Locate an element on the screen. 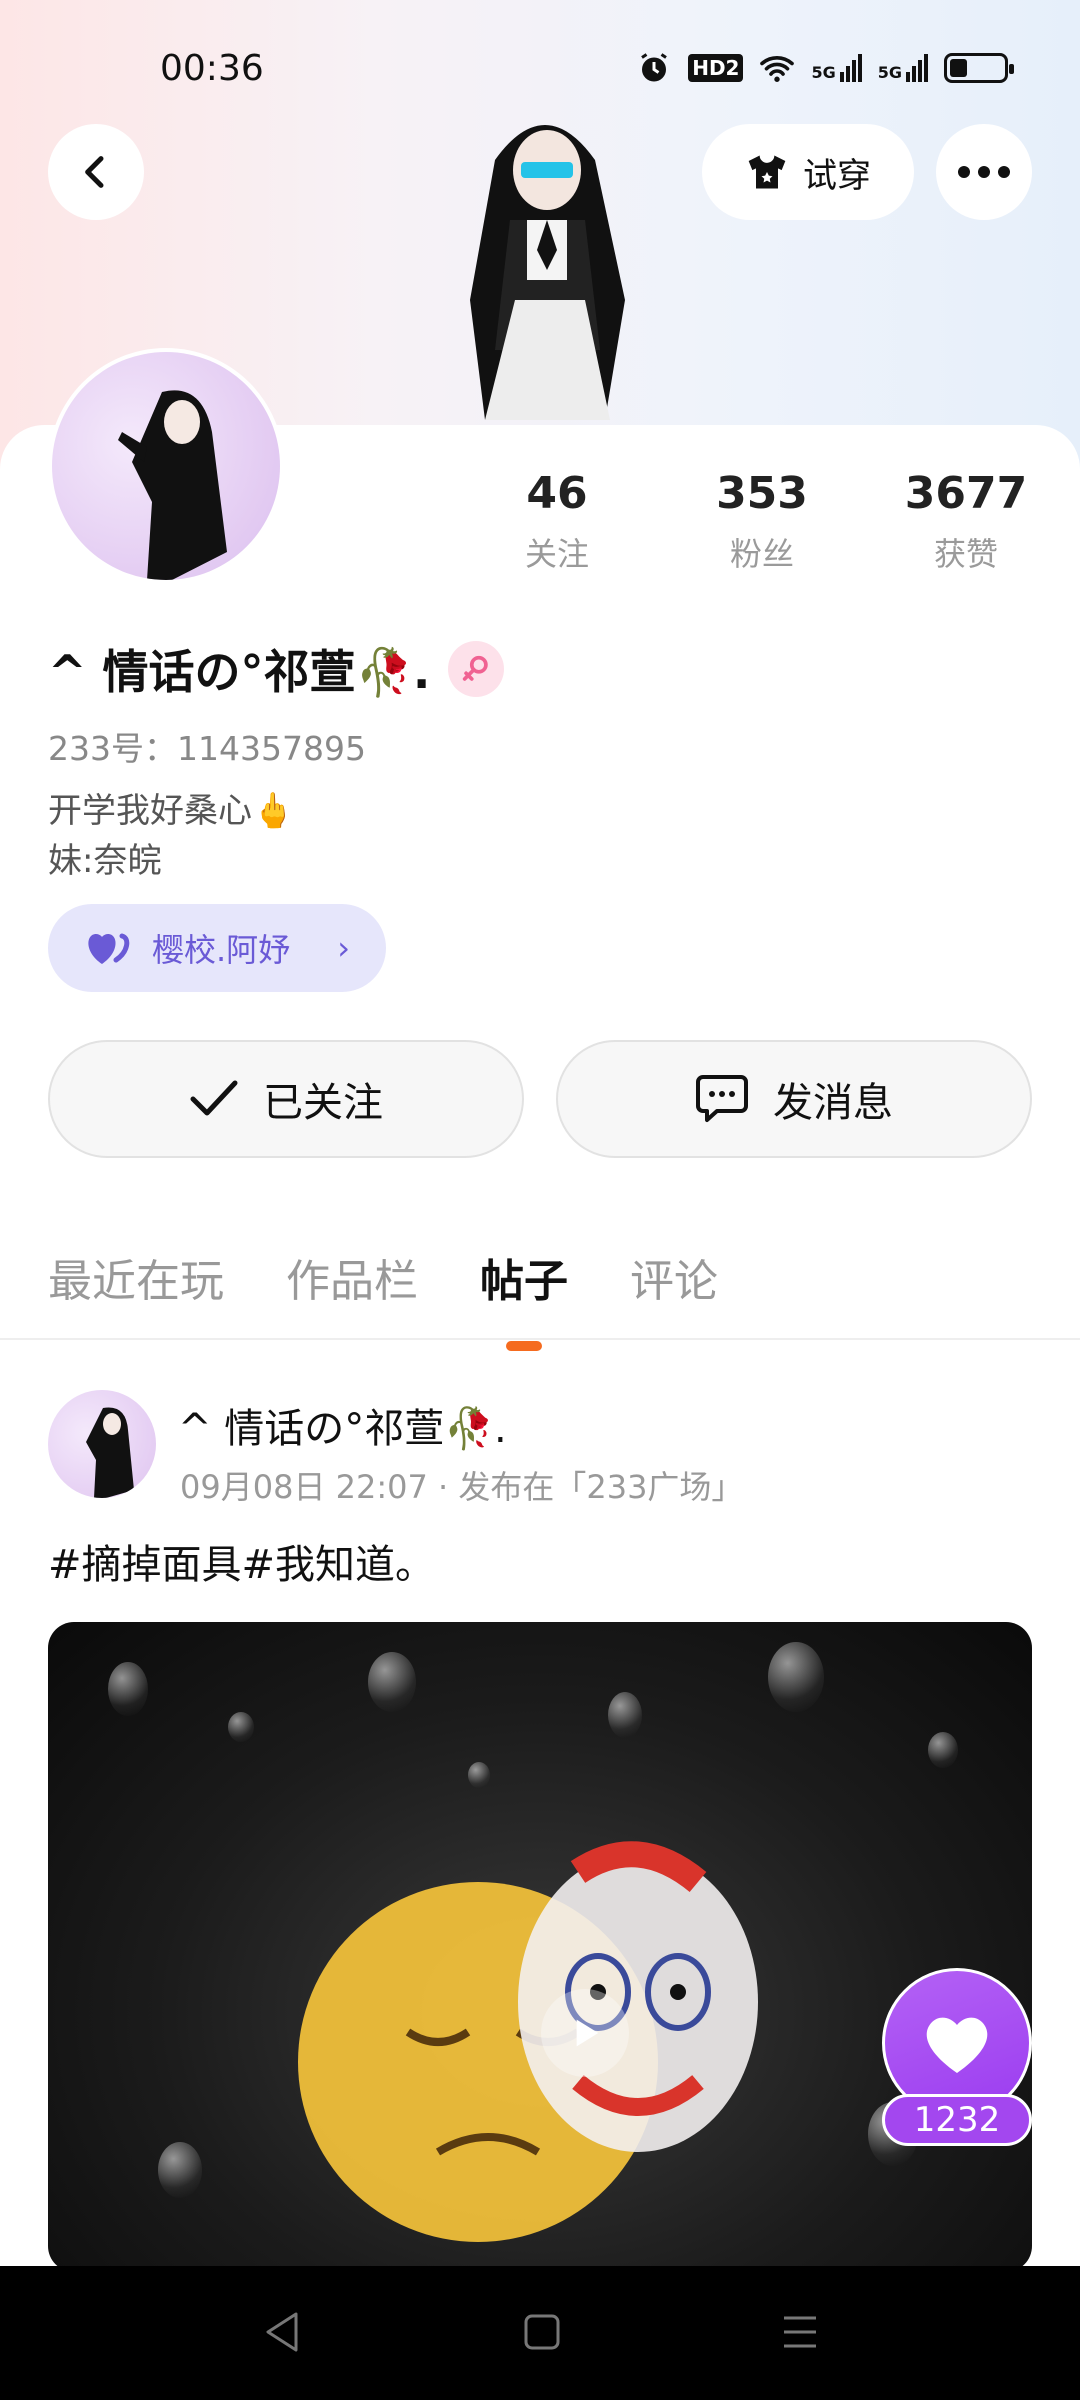  chevron-left-icon is located at coordinates (94, 172).